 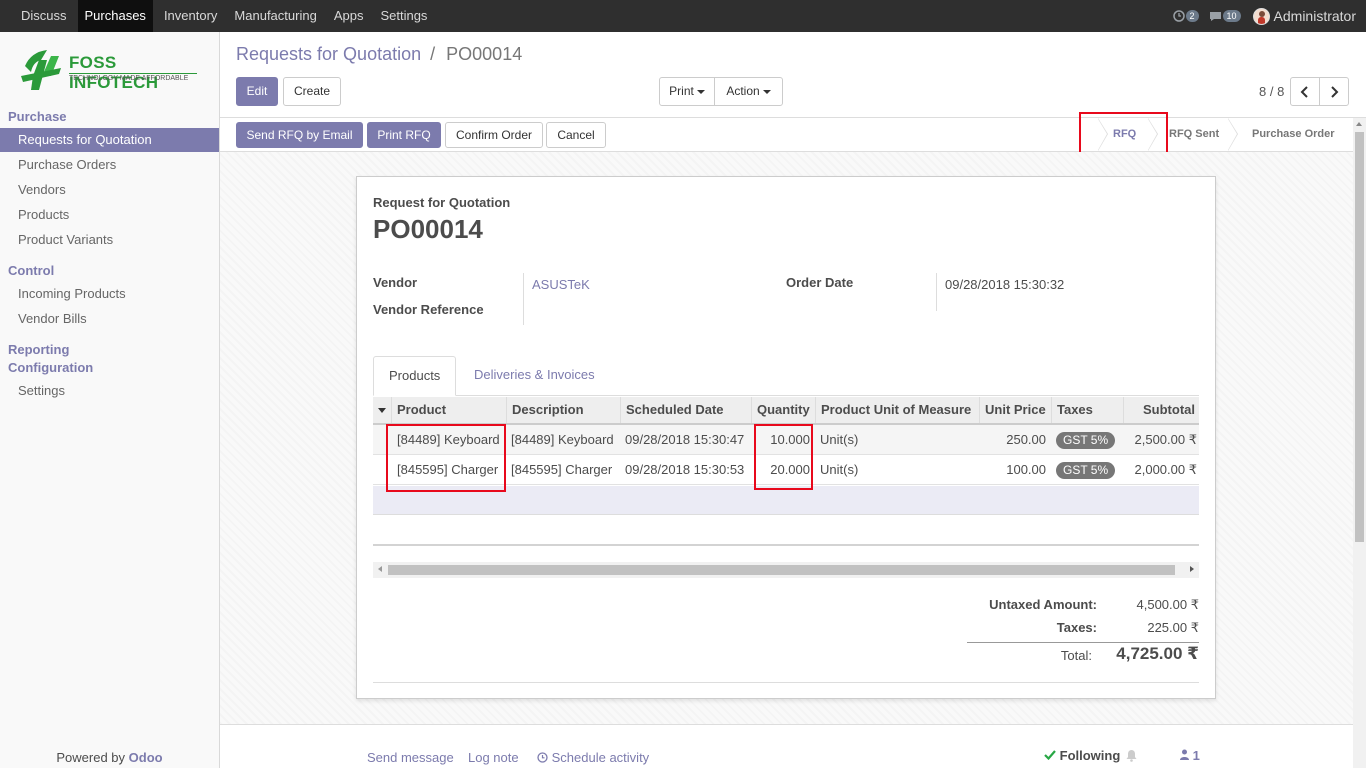 I want to click on vertical-scrollbar, so click(x=1359, y=443).